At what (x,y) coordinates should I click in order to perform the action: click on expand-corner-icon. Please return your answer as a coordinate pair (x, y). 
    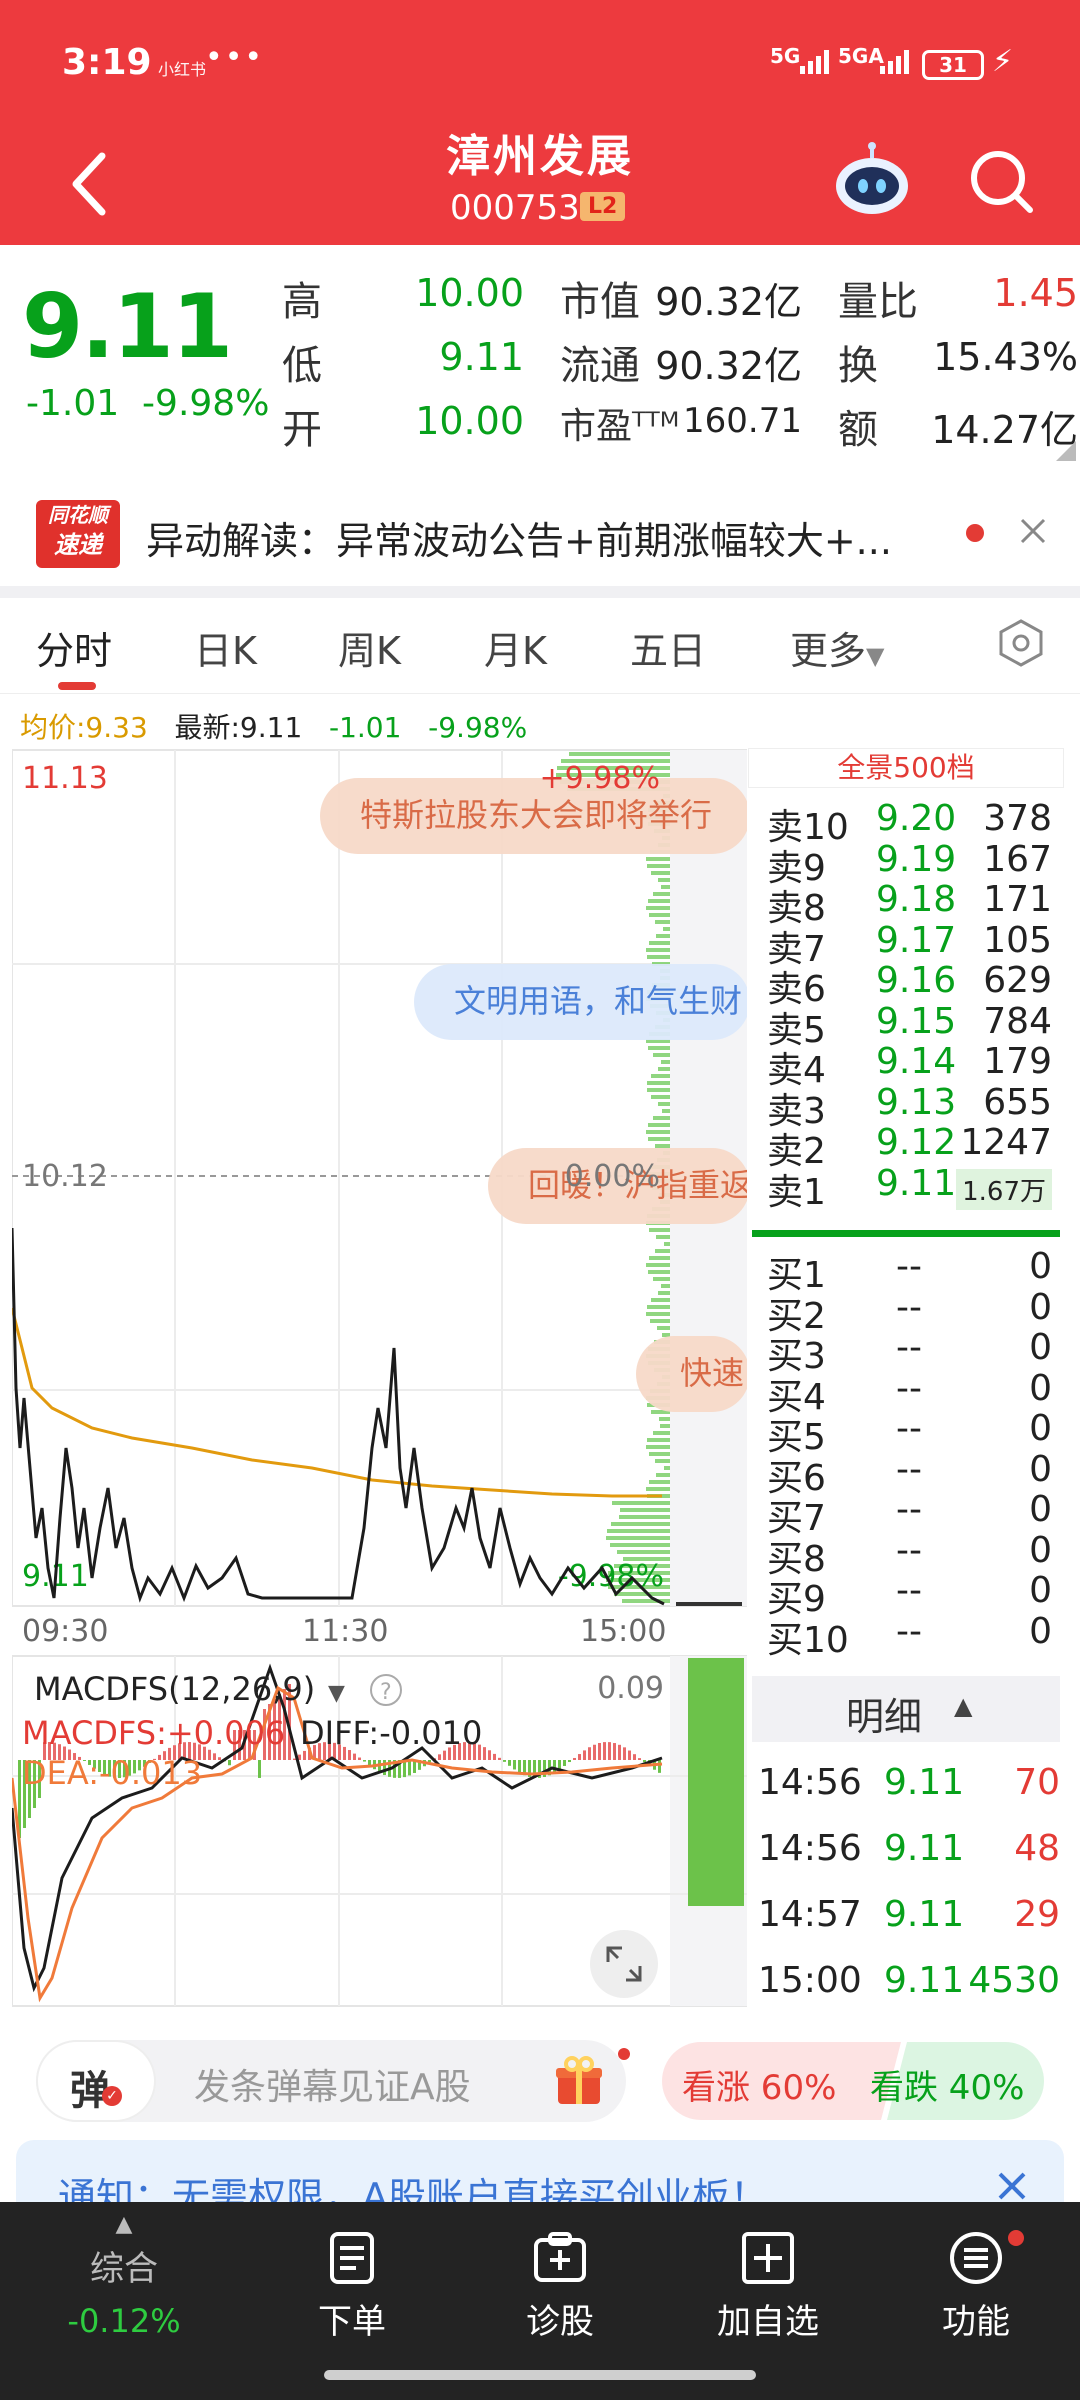
    Looking at the image, I should click on (1066, 451).